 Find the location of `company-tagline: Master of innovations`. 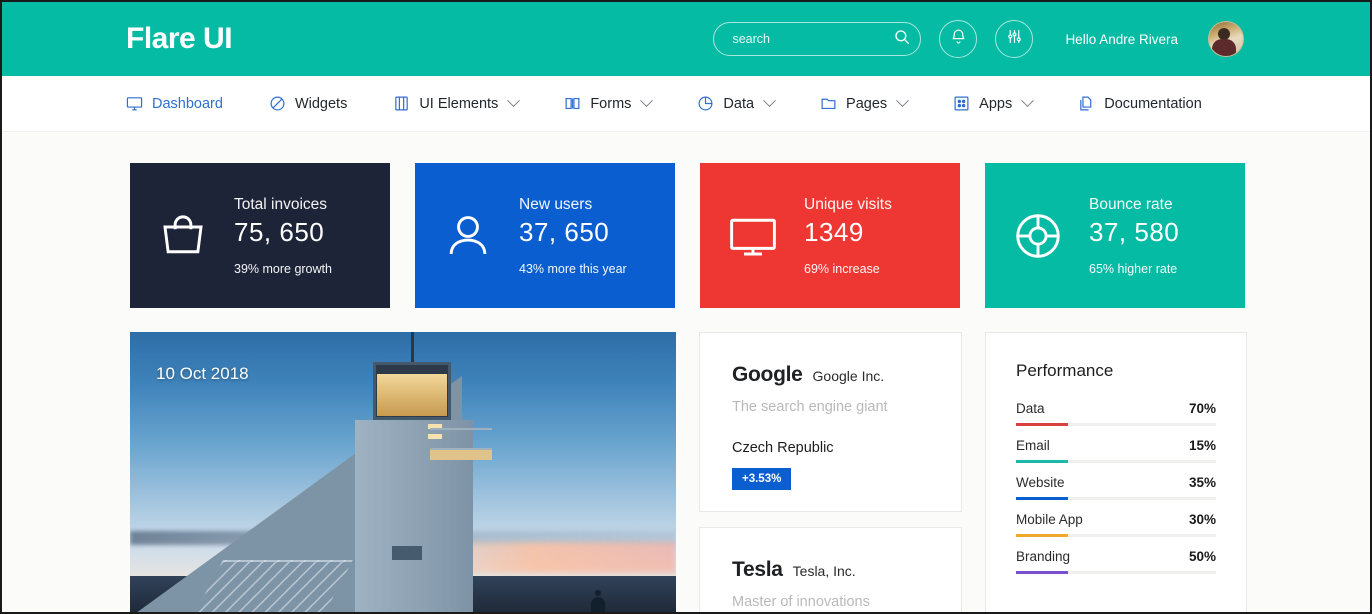

company-tagline: Master of innovations is located at coordinates (801, 602).